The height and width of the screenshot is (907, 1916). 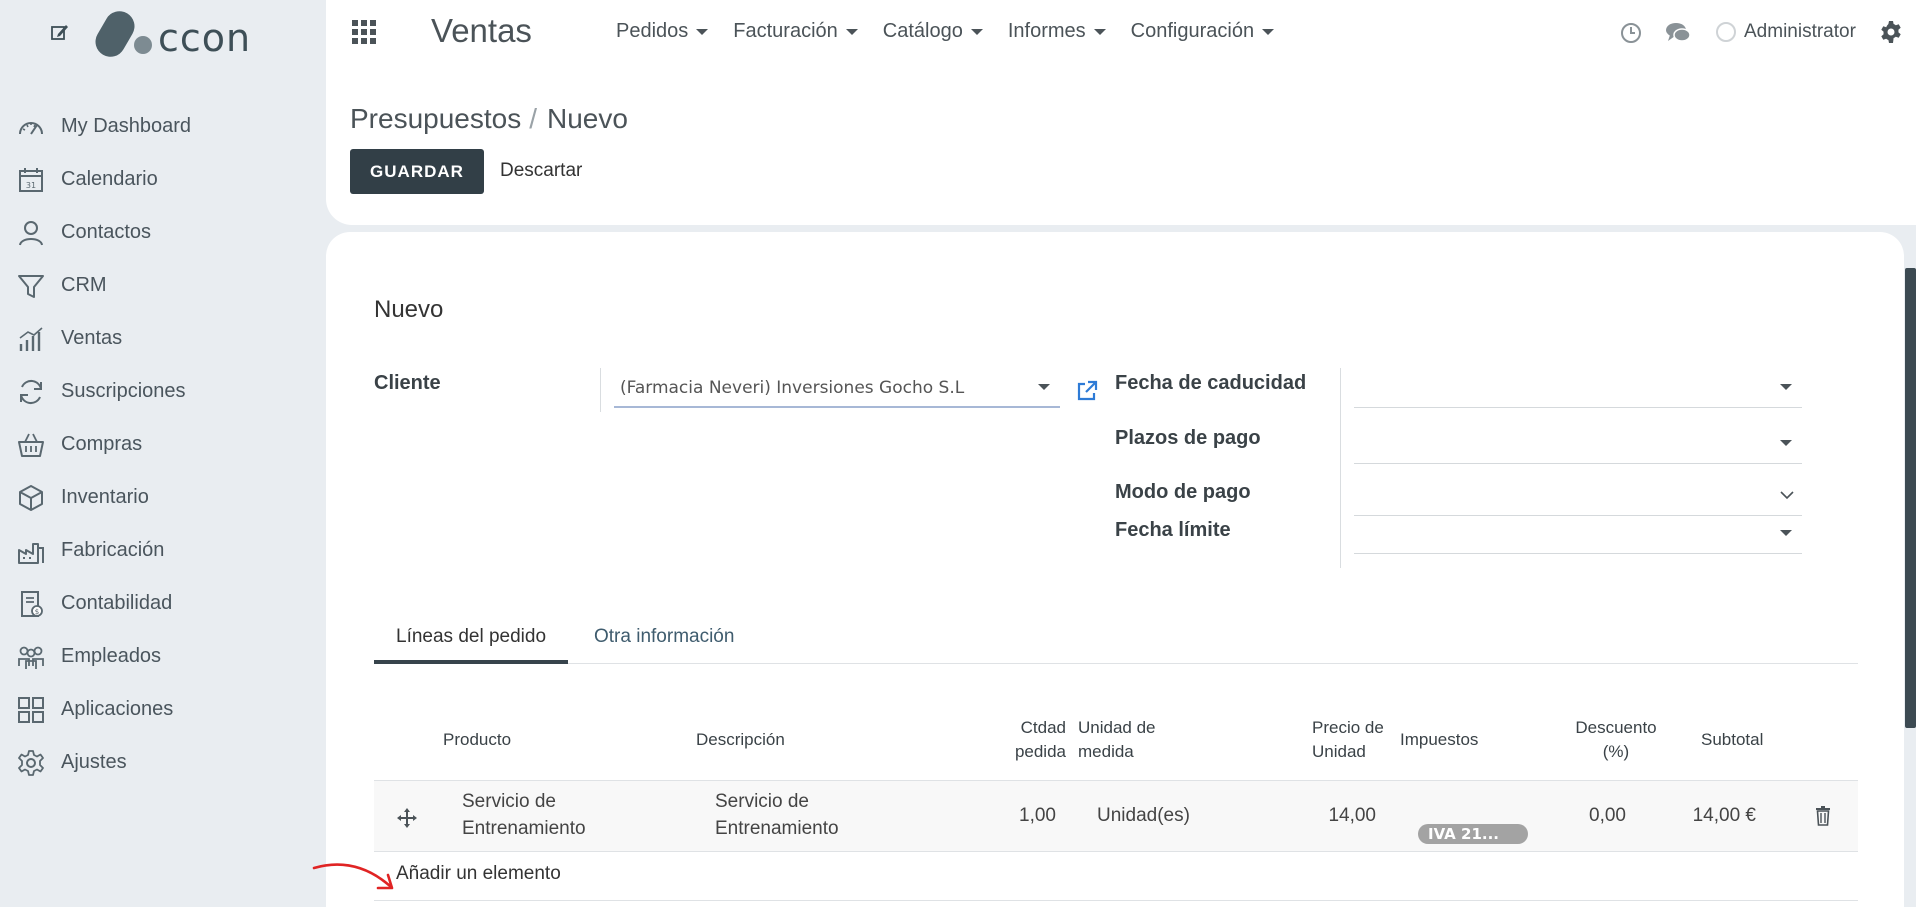 I want to click on row-description: Servicio de Entrenamiento, so click(x=777, y=815).